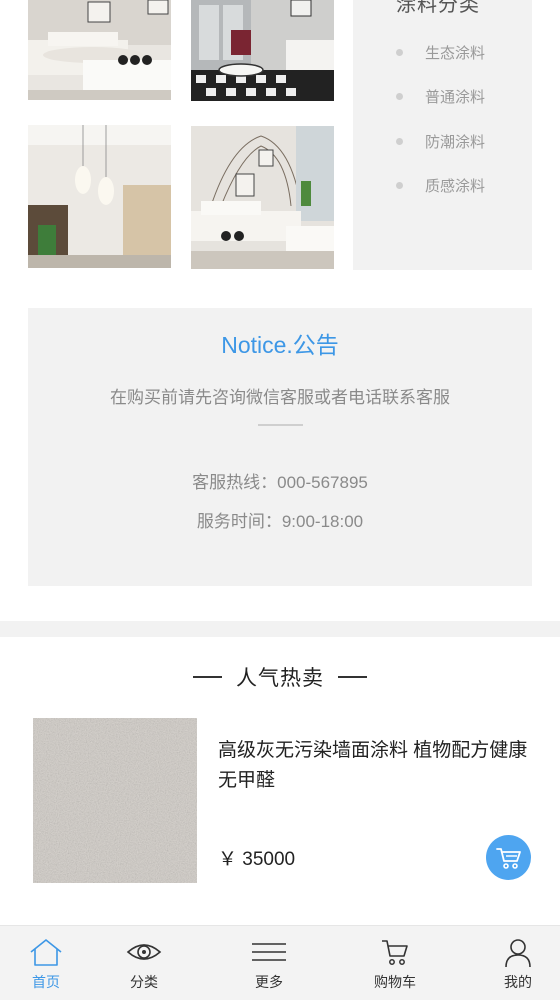 This screenshot has width=560, height=1000. I want to click on menu-icon, so click(269, 952).